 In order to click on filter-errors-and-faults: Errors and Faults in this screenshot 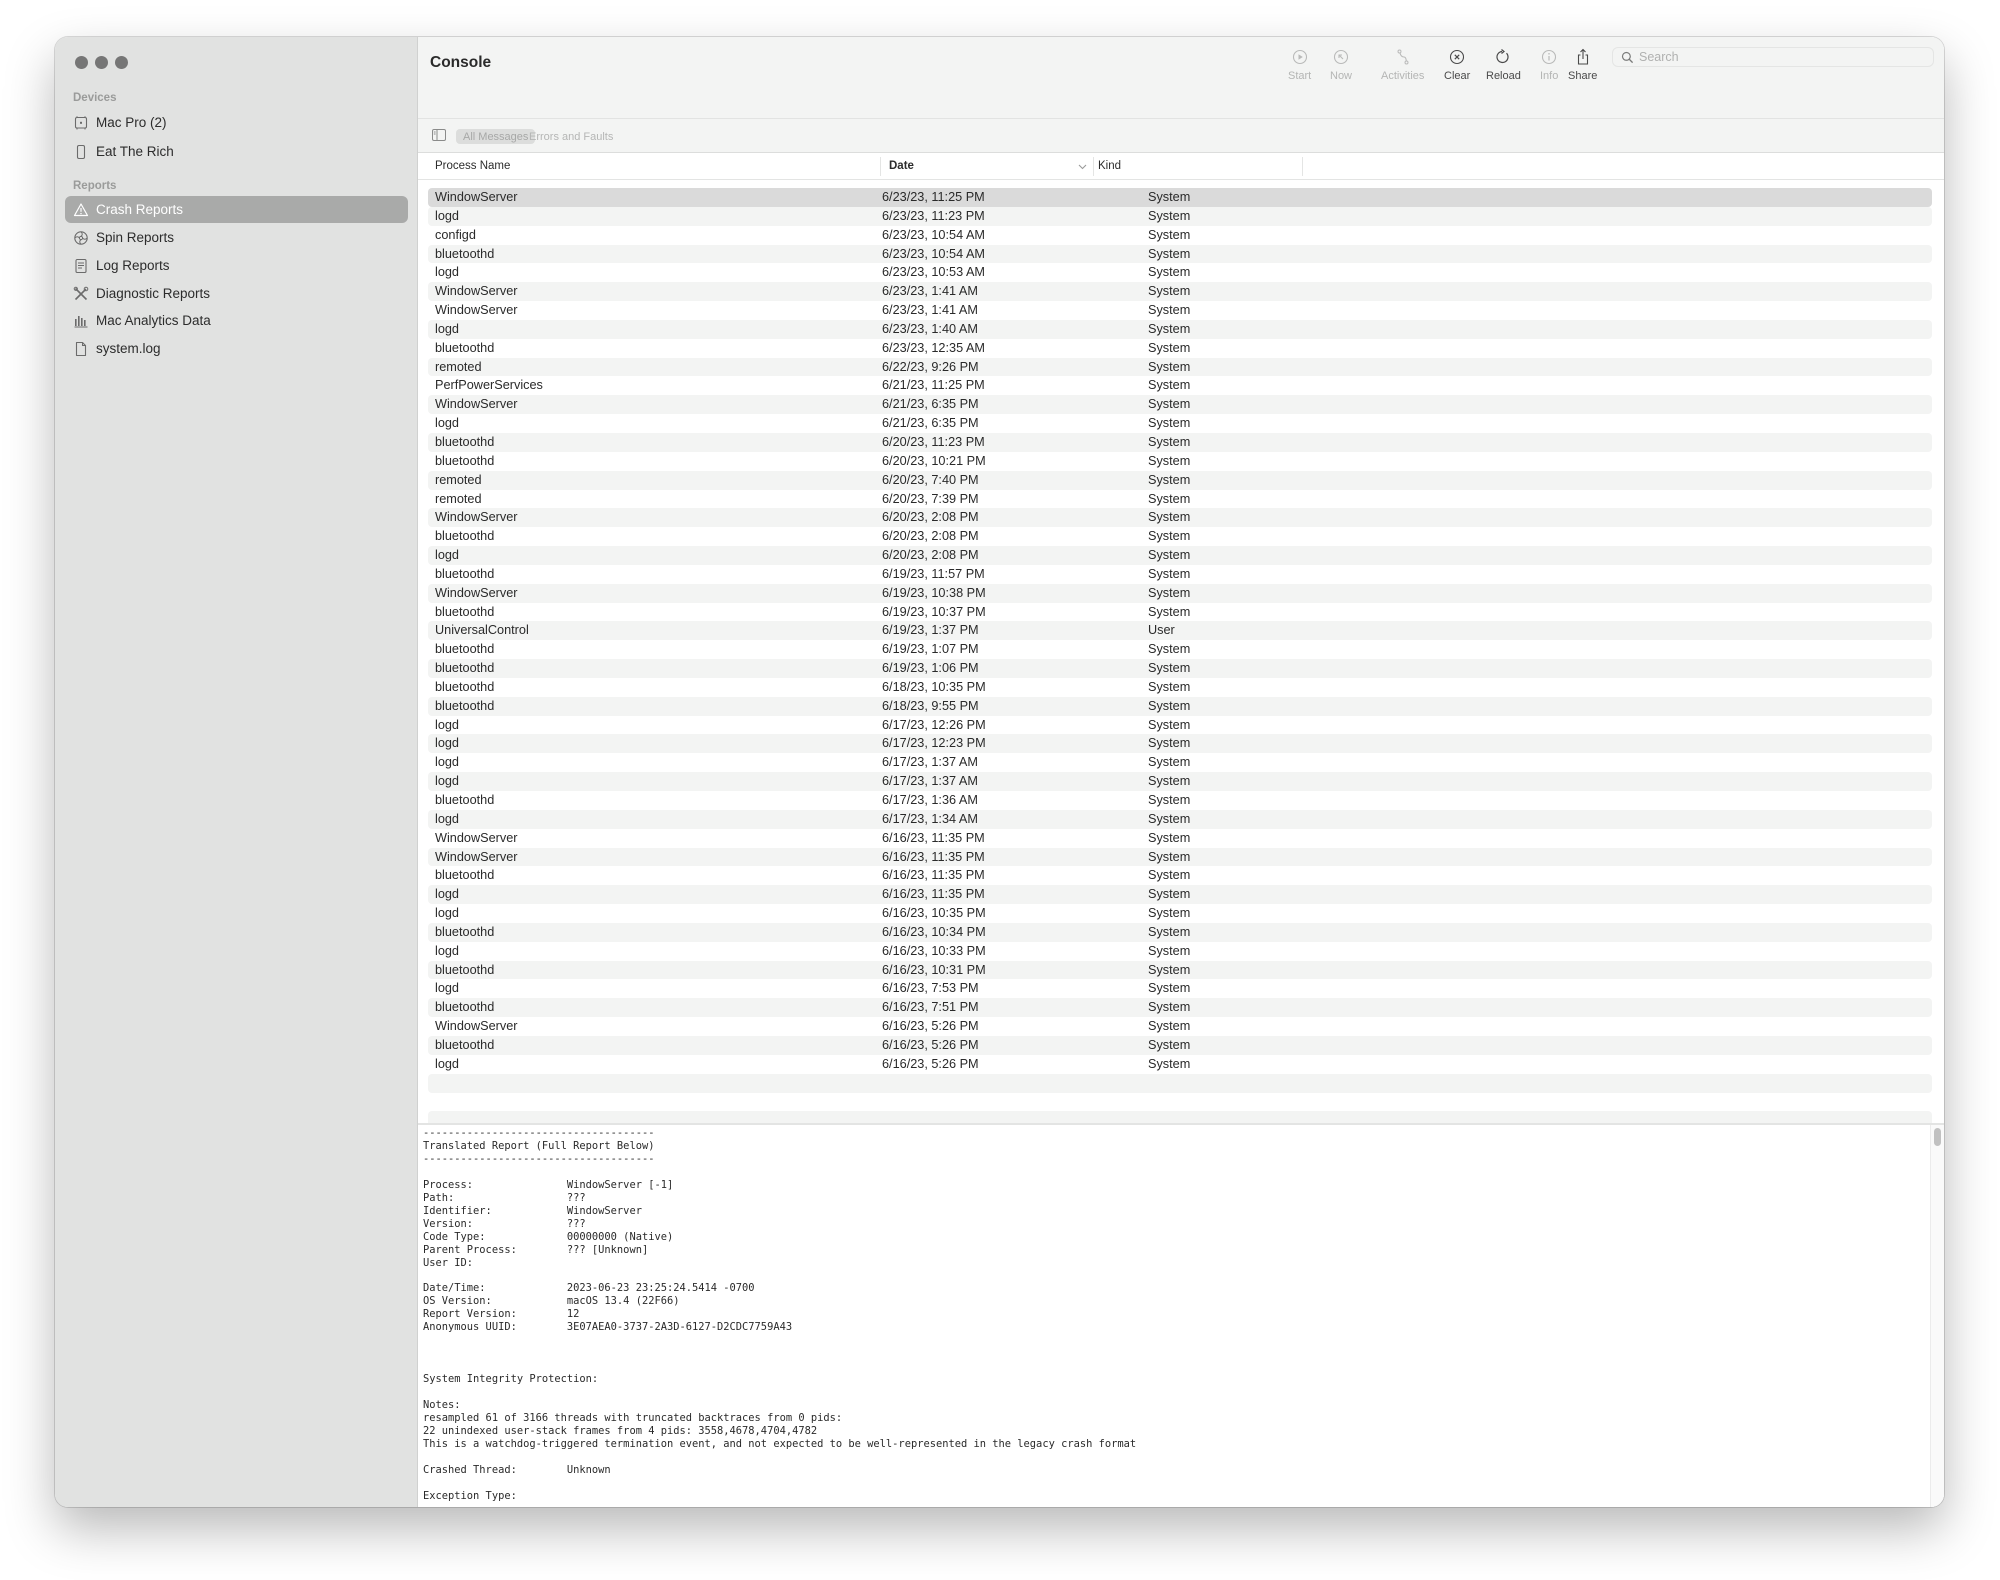, I will do `click(571, 136)`.